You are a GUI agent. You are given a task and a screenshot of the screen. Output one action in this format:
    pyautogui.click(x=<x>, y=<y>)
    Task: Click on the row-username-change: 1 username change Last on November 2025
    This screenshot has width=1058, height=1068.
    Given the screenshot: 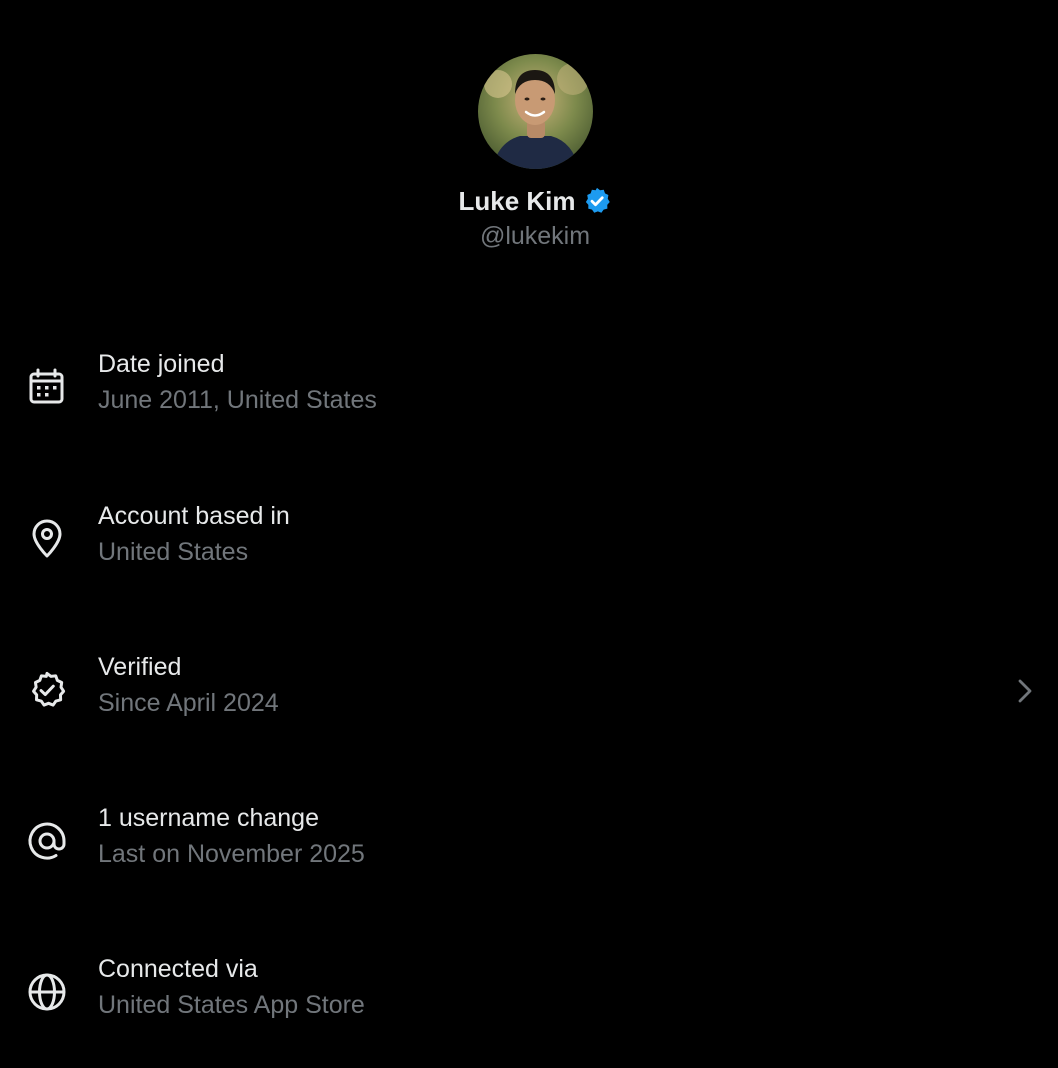 What is the action you would take?
    pyautogui.click(x=529, y=842)
    